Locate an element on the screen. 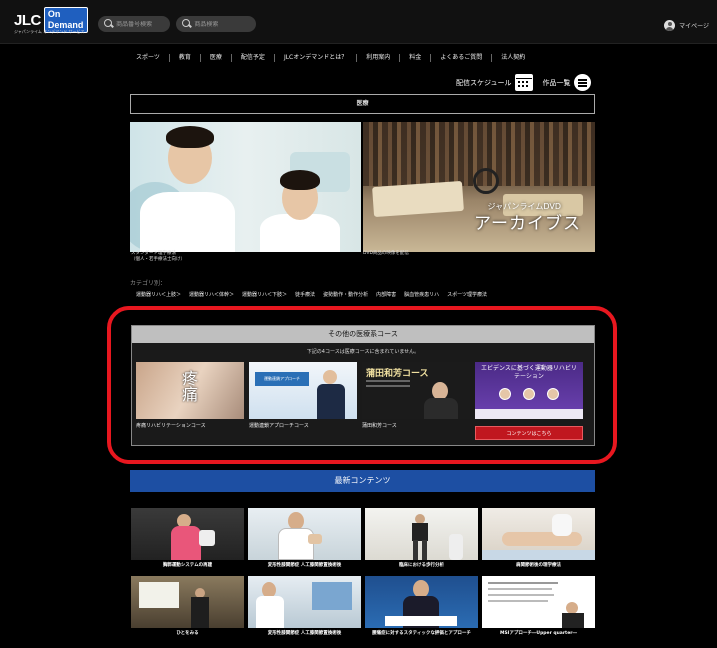 Image resolution: width=717 pixels, height=648 pixels. mypage-link: マイページ is located at coordinates (686, 25).